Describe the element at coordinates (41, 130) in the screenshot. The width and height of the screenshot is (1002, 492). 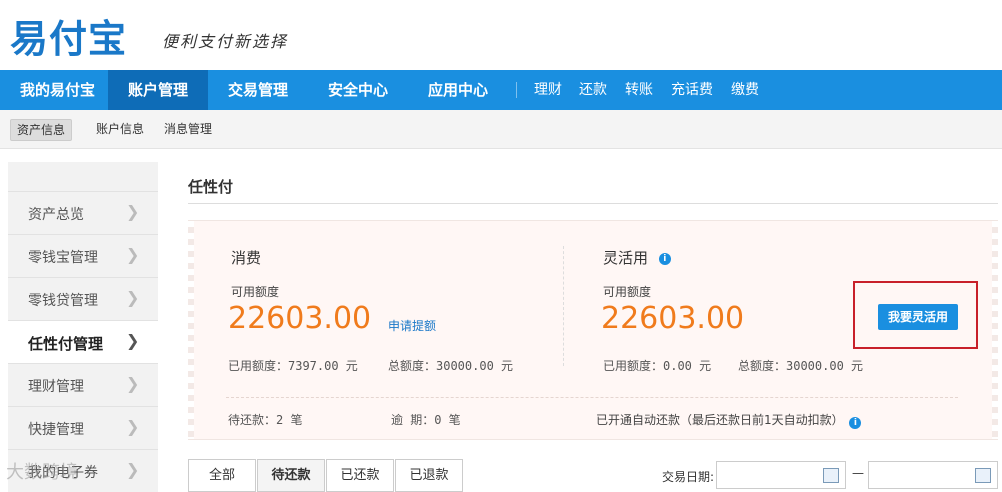
I see `subnav-asset-info: 资产信息` at that location.